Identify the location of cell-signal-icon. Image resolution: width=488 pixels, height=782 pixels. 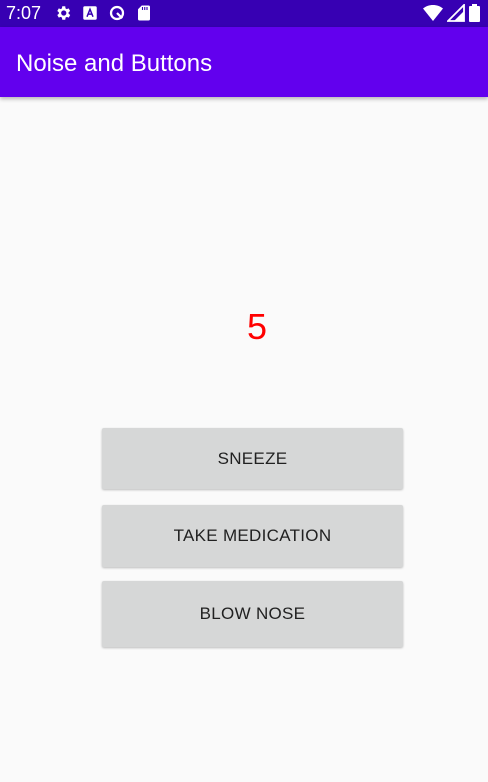
(456, 13).